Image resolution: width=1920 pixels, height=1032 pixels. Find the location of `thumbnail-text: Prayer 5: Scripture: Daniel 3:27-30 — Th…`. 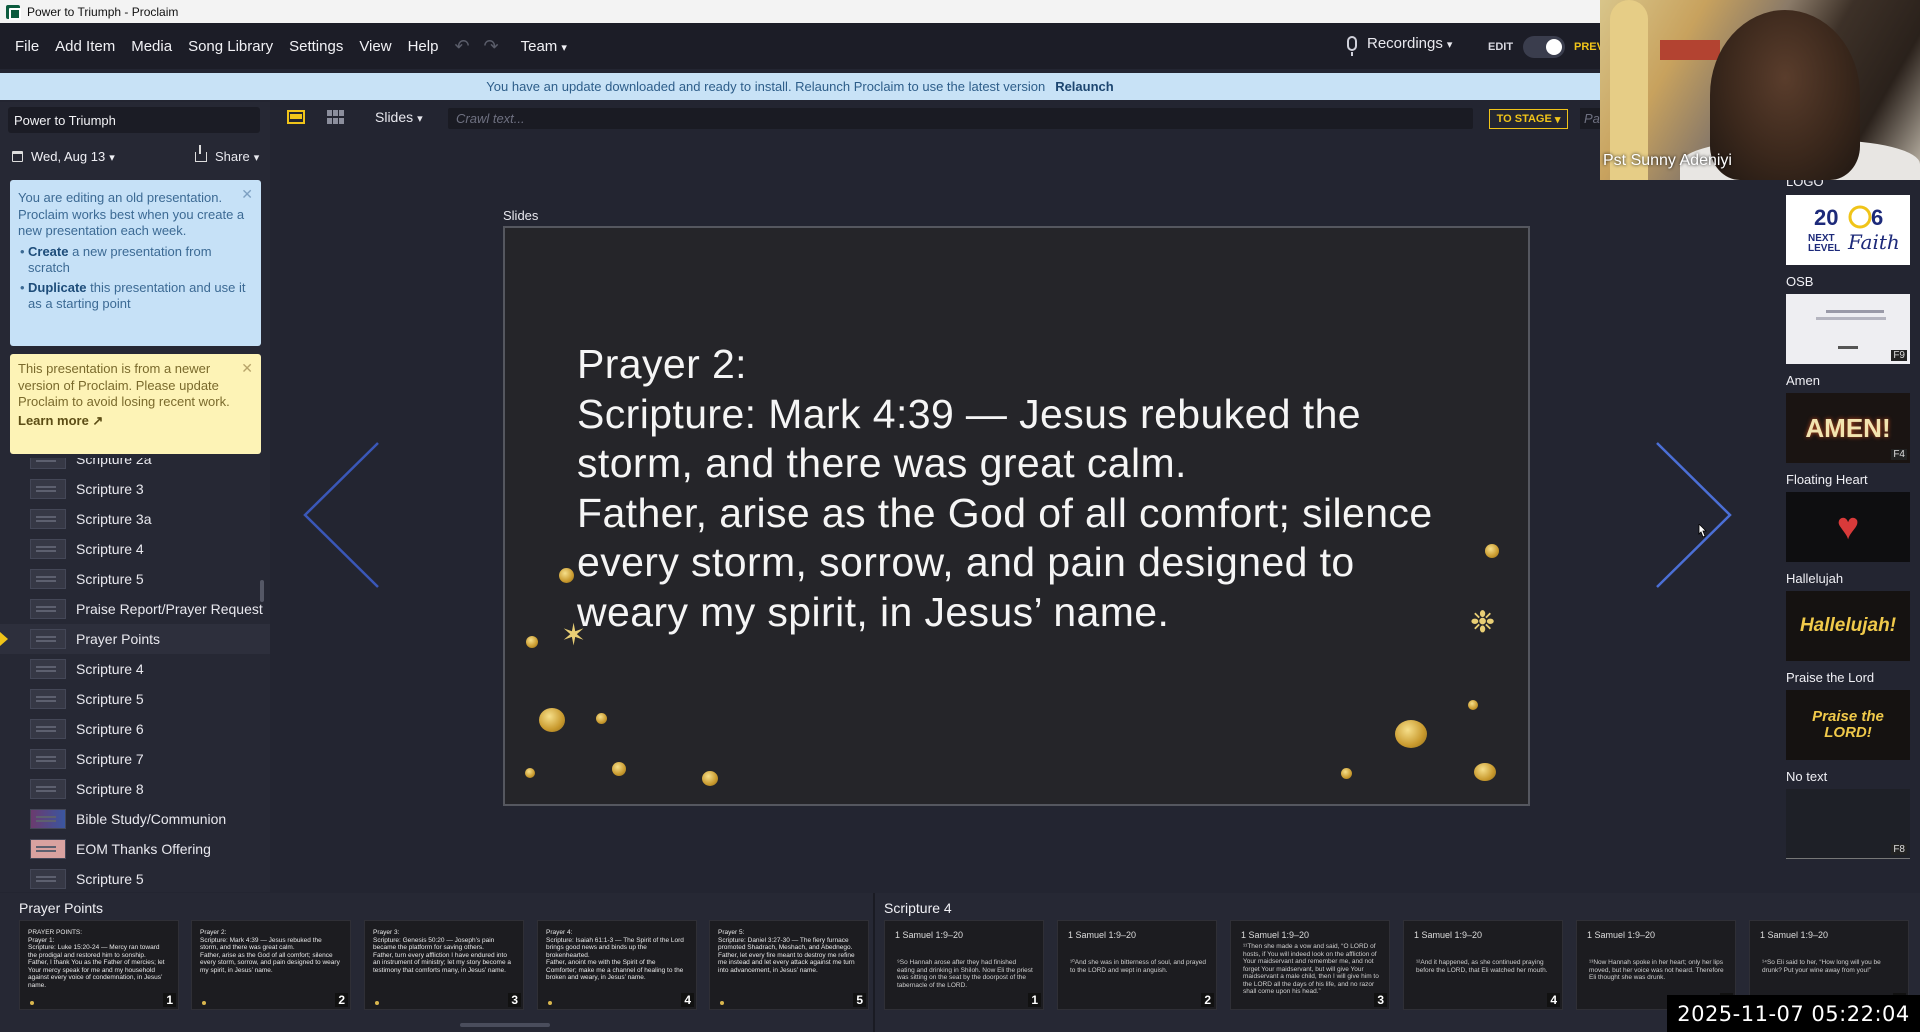

thumbnail-text: Prayer 5: Scripture: Daniel 3:27-30 — Th… is located at coordinates (786, 951).